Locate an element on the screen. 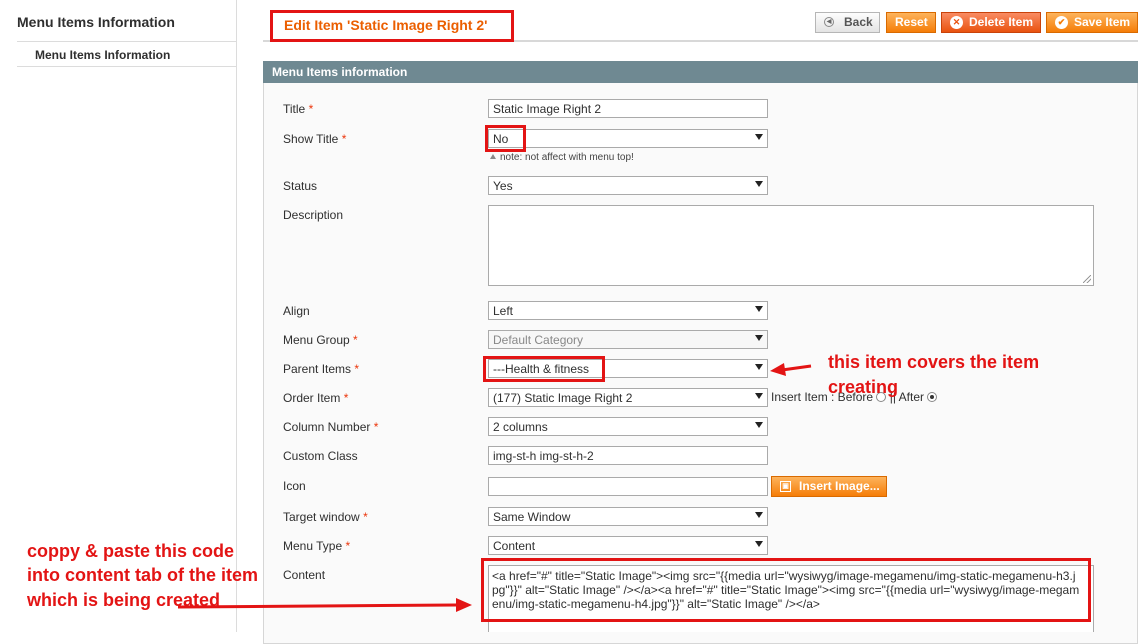  description-label: Description is located at coordinates (313, 215).